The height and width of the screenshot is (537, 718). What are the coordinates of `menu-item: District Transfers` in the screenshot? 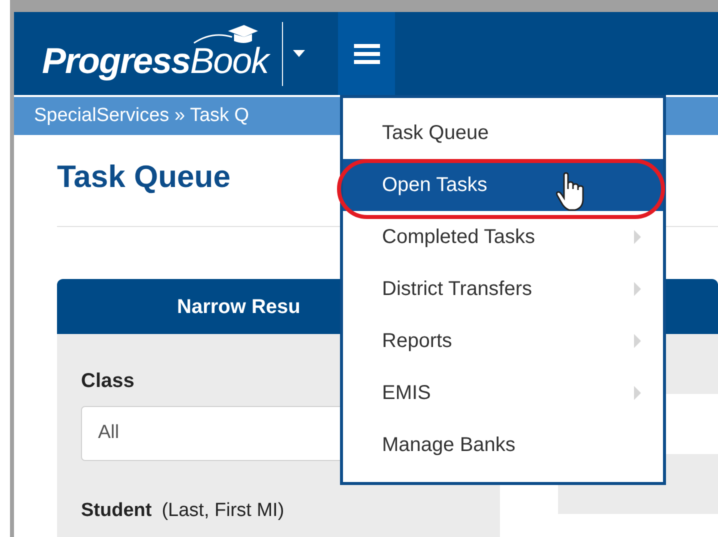 It's located at (503, 289).